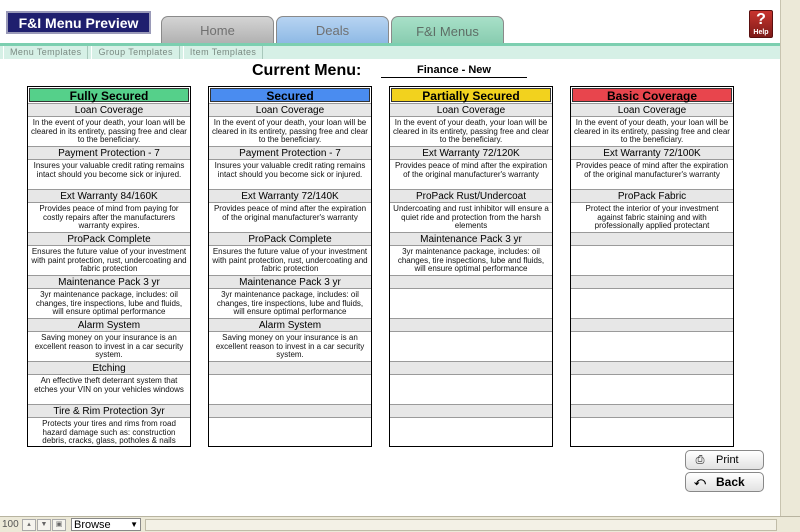 The image size is (800, 532). Describe the element at coordinates (454, 71) in the screenshot. I see `current-menu-value: Finance - New` at that location.